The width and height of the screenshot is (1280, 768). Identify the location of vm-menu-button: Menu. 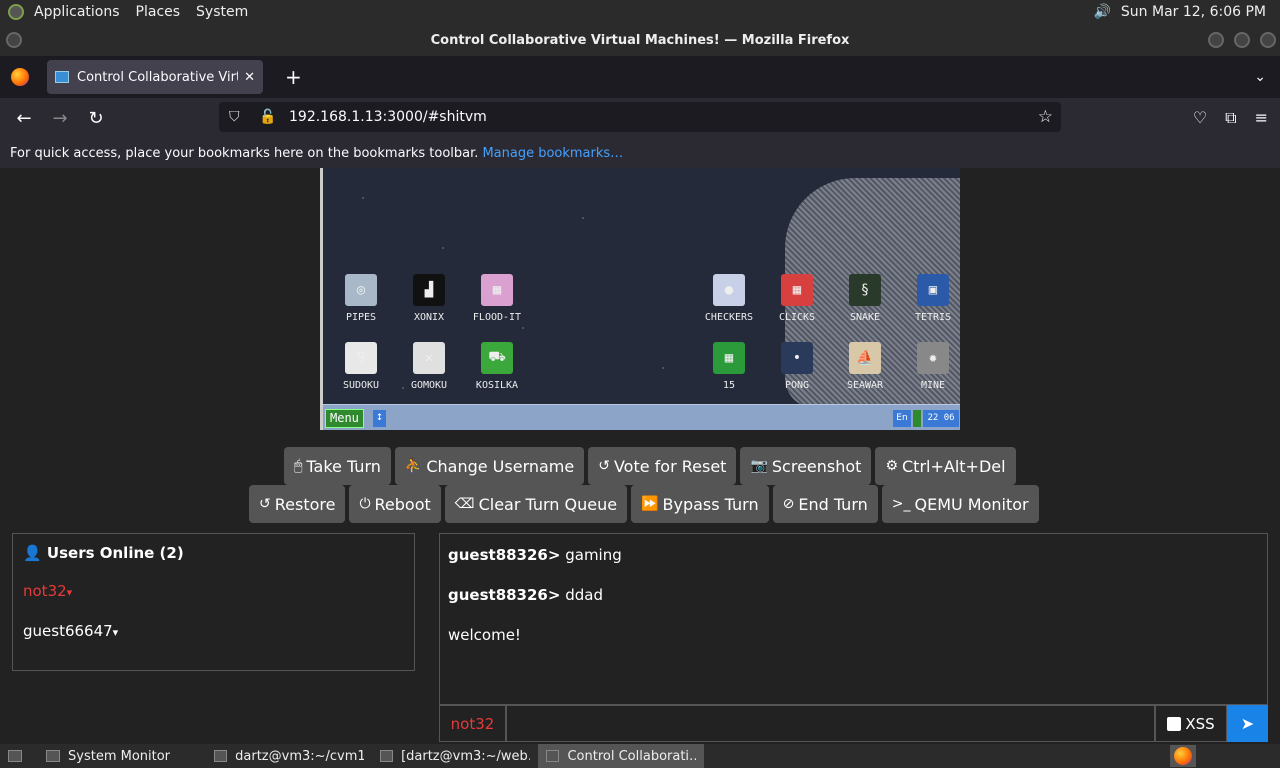
(344, 418).